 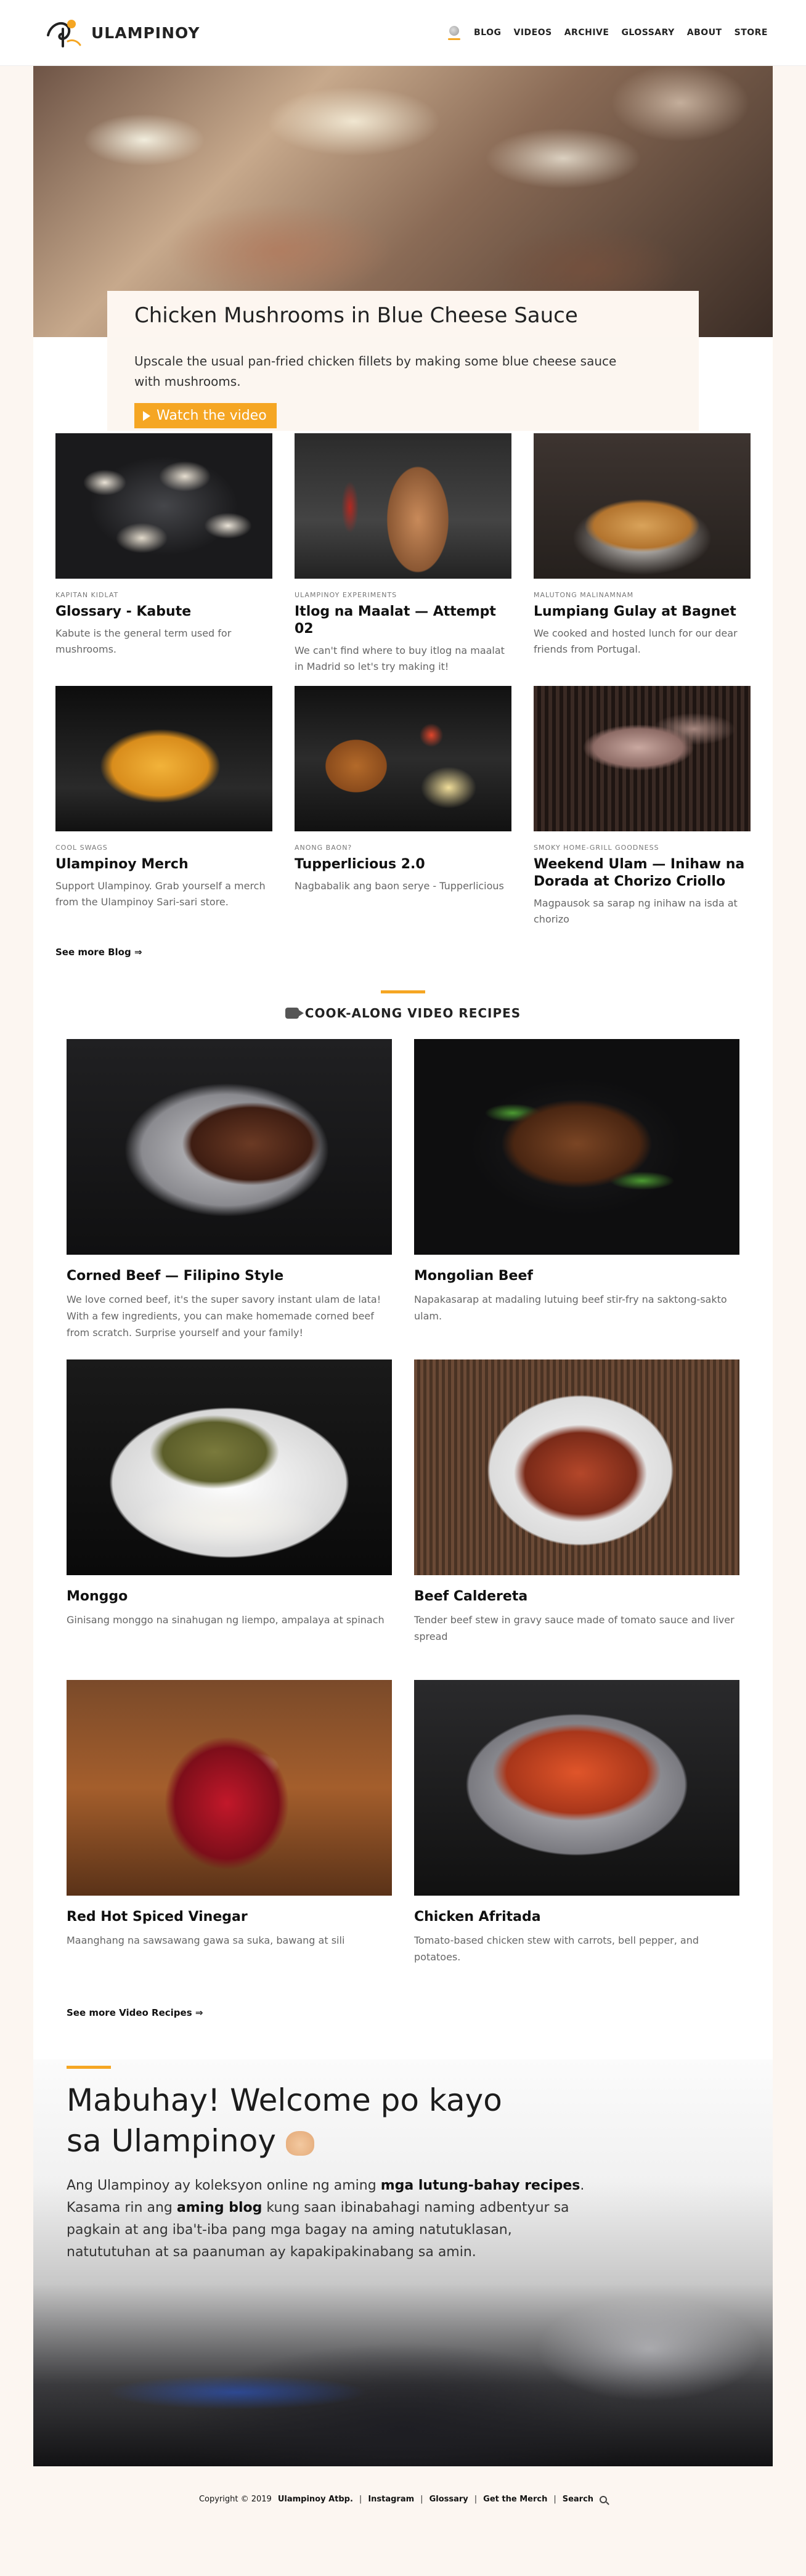 I want to click on see-more-videos-link: See more Video Recipes ⇒, so click(x=135, y=2012).